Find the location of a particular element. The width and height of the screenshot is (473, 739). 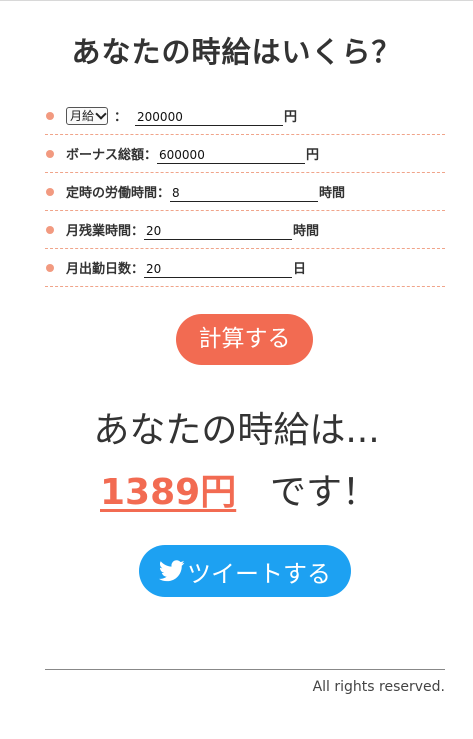

bonus-input: 600000 is located at coordinates (231, 156).